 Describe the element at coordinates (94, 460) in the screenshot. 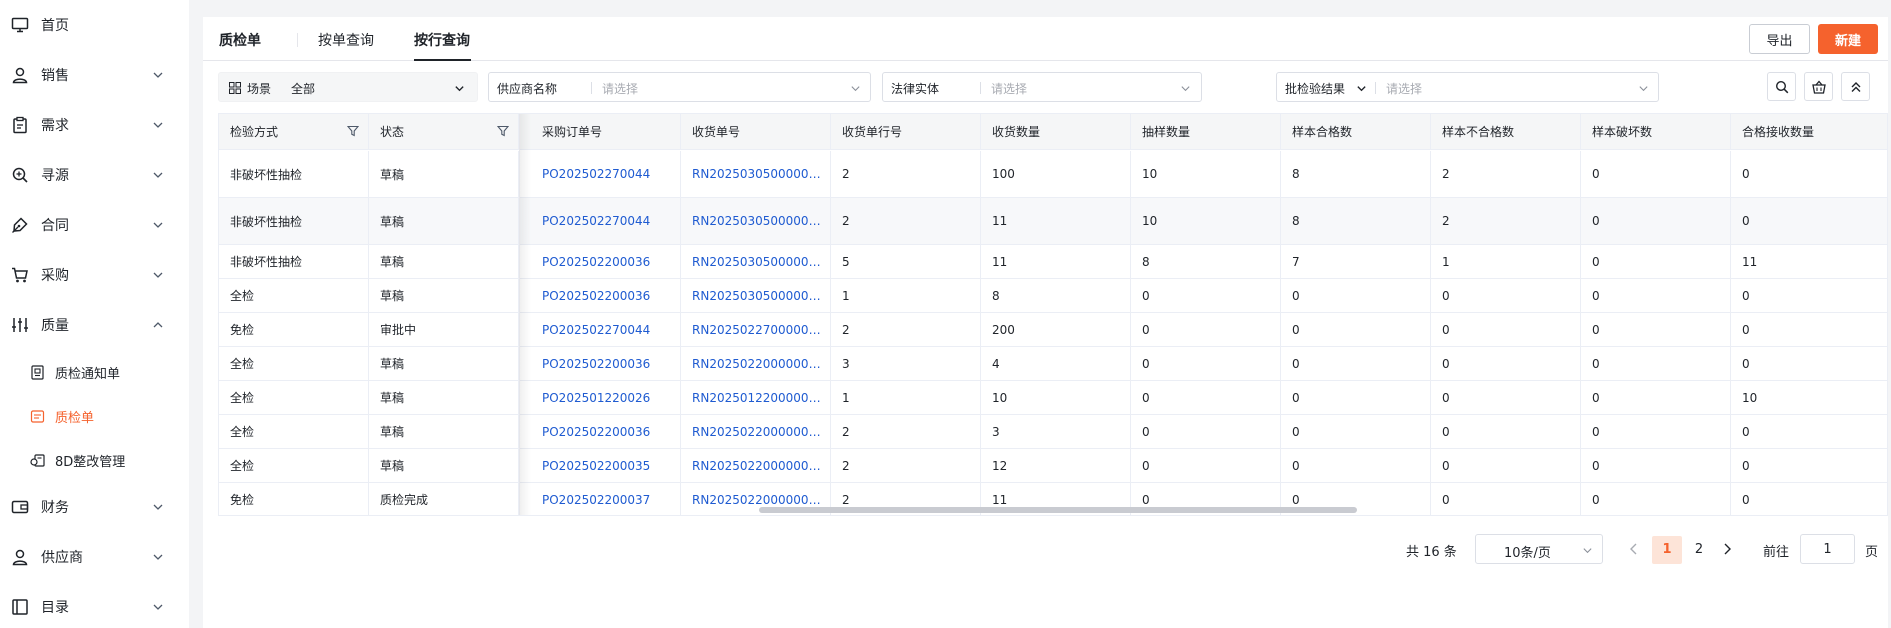

I see `sub-item-8d-rectify: 8D整改管理` at that location.